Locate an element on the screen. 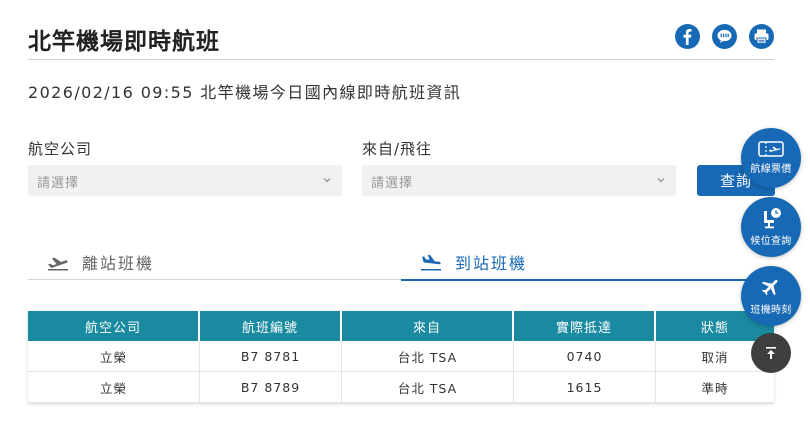 This screenshot has height=440, width=810. airplane-icon is located at coordinates (769, 287).